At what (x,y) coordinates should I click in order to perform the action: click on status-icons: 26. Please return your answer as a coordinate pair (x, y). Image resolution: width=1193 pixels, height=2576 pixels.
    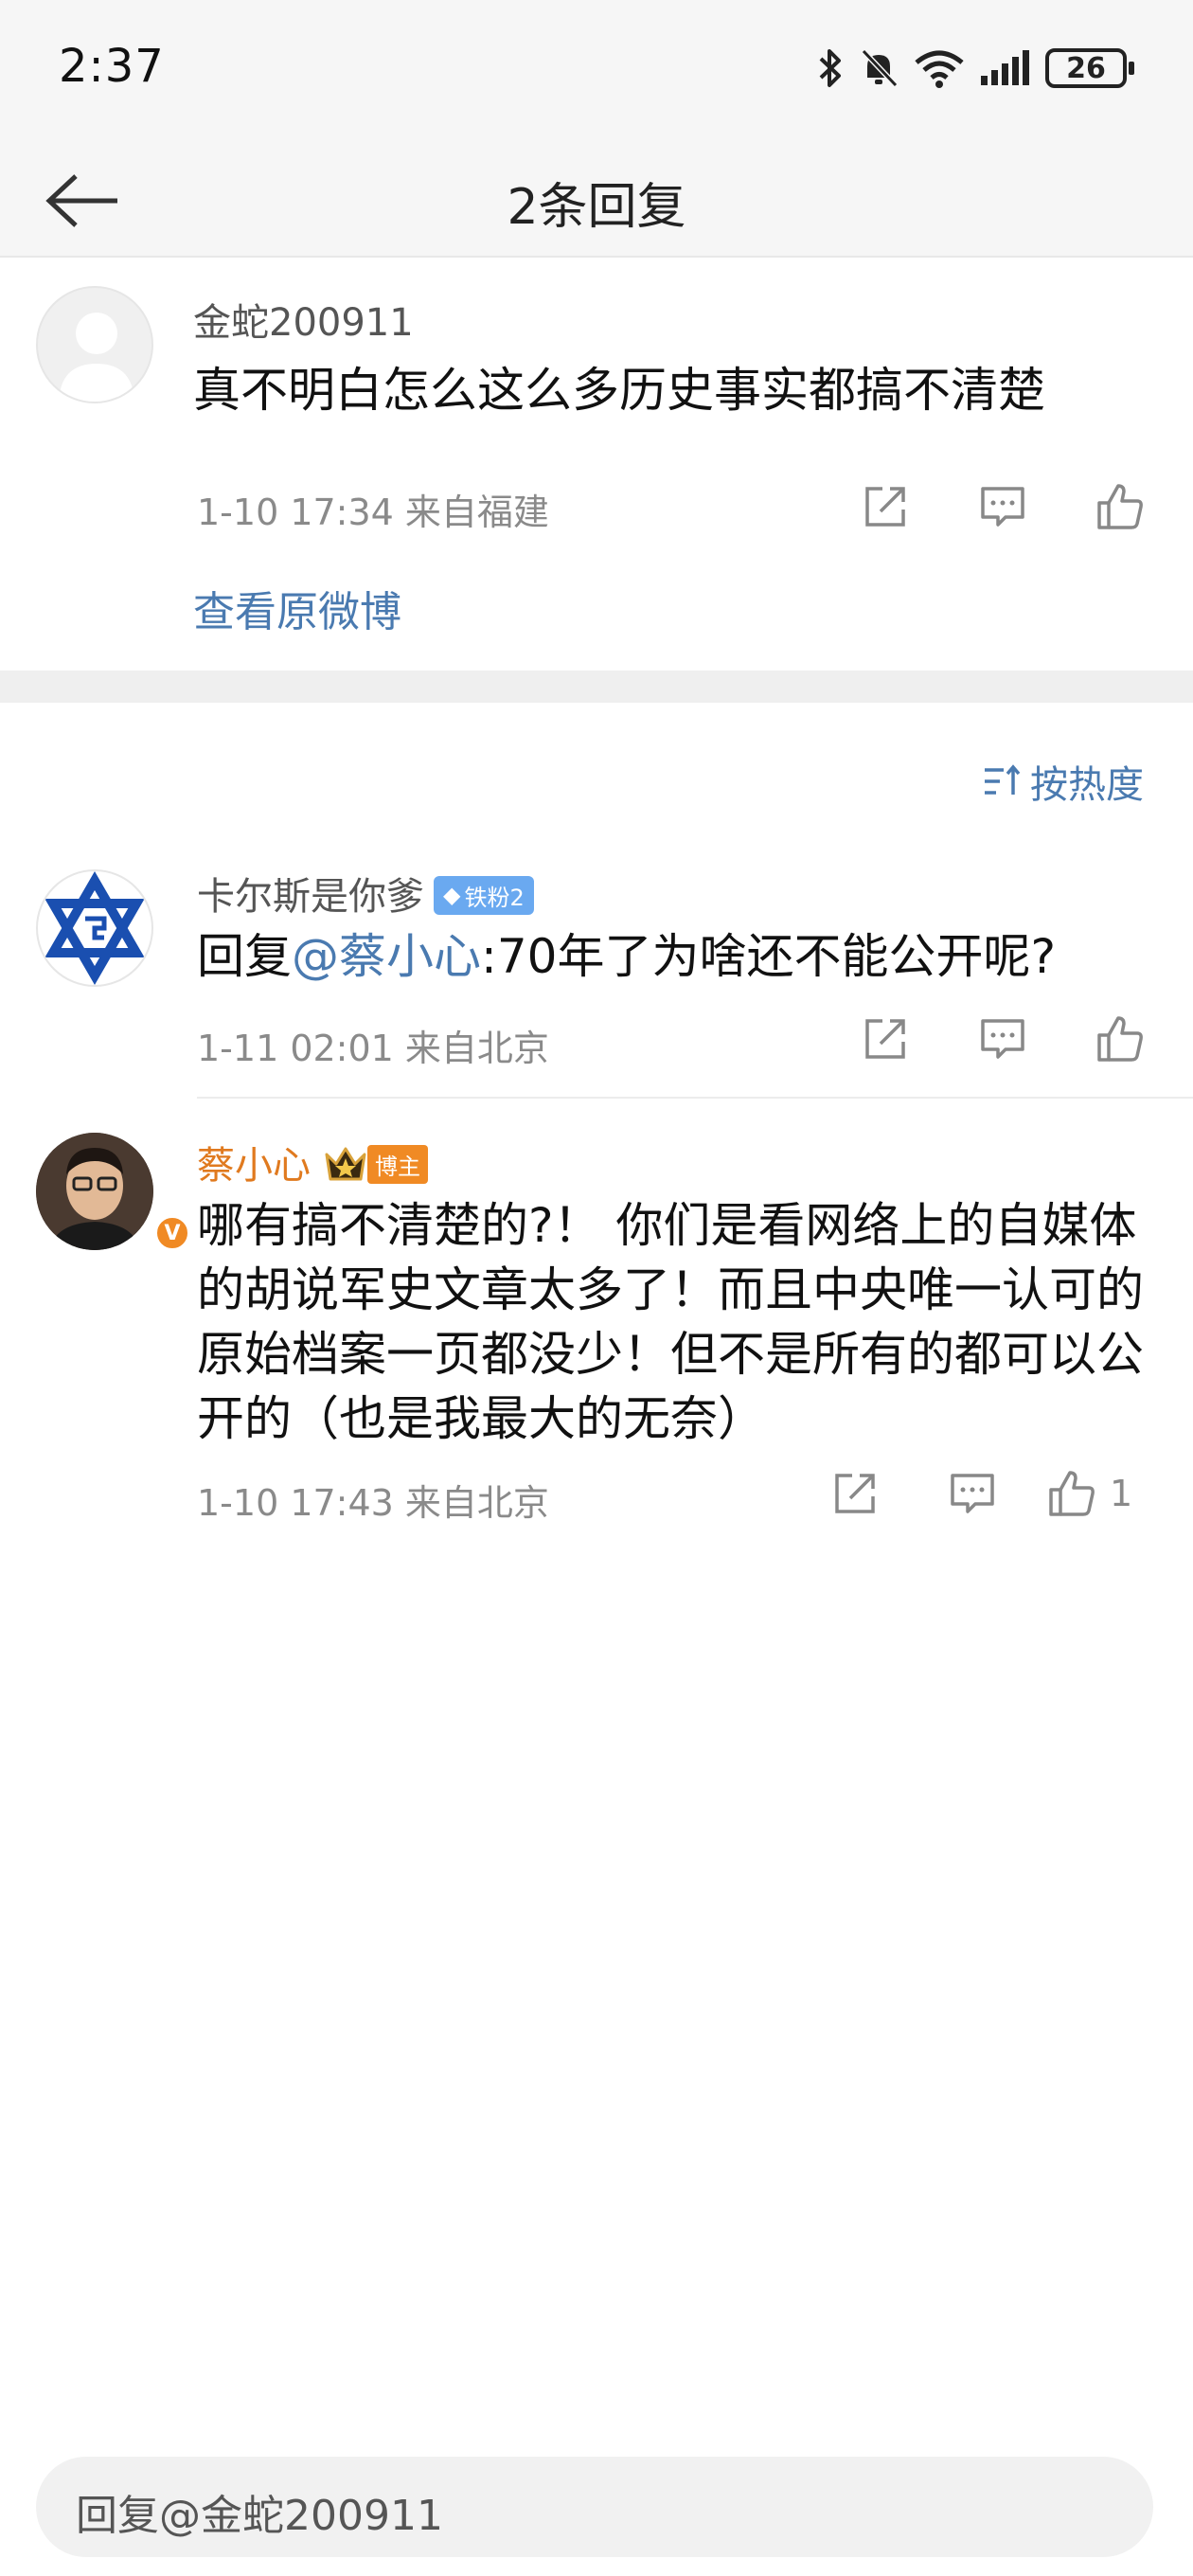
    Looking at the image, I should click on (975, 68).